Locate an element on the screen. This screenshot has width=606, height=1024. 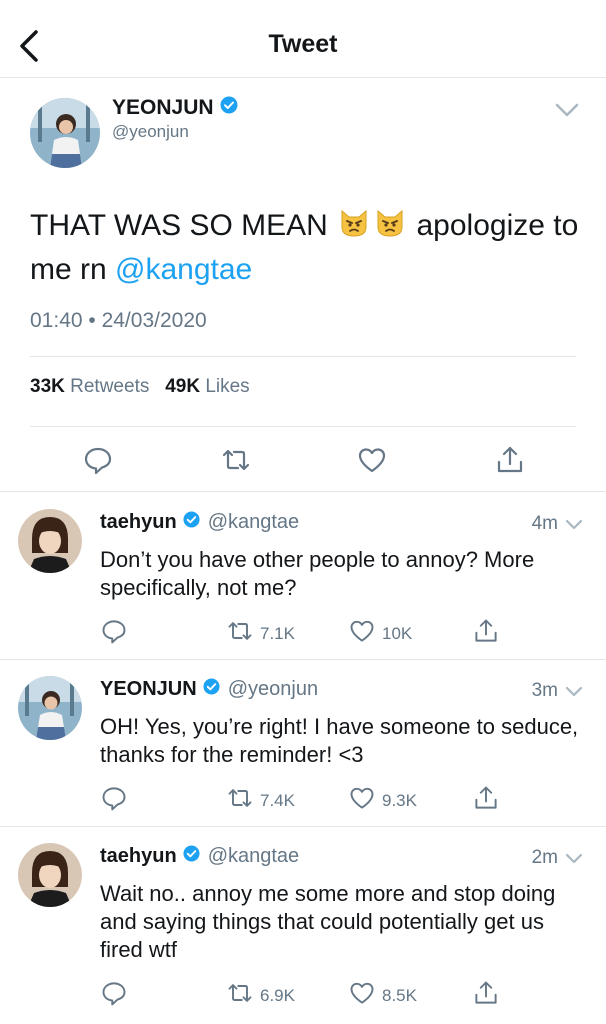
like-button: 8.5K is located at coordinates (382, 995).